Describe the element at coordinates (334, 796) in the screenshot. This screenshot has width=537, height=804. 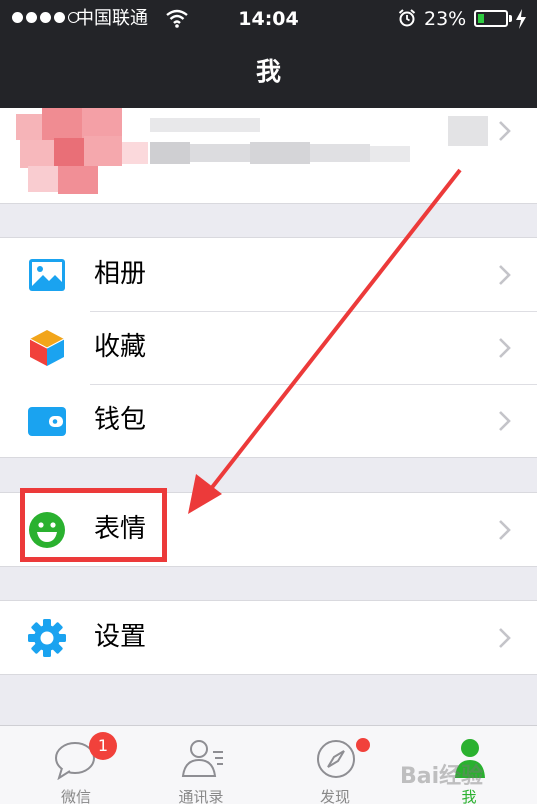
I see `tab-label: 发现` at that location.